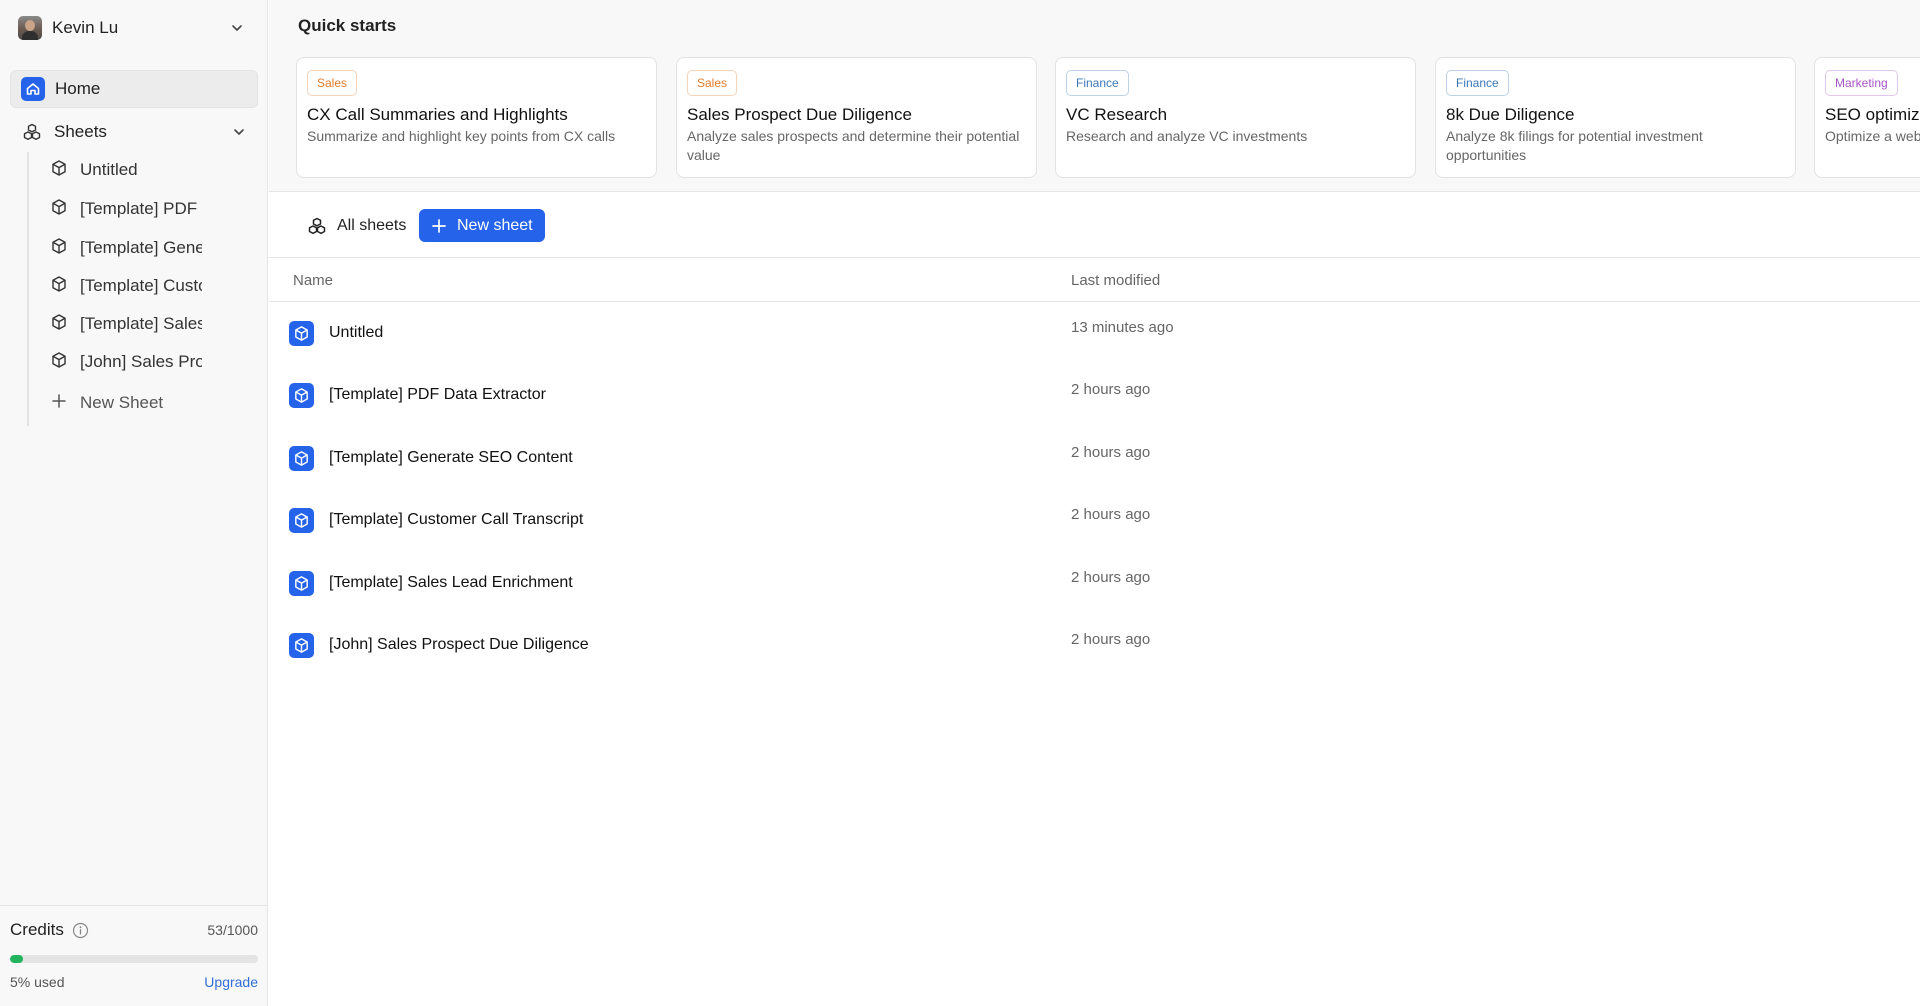  What do you see at coordinates (122, 402) in the screenshot?
I see `new-sheet-label: New Sheet` at bounding box center [122, 402].